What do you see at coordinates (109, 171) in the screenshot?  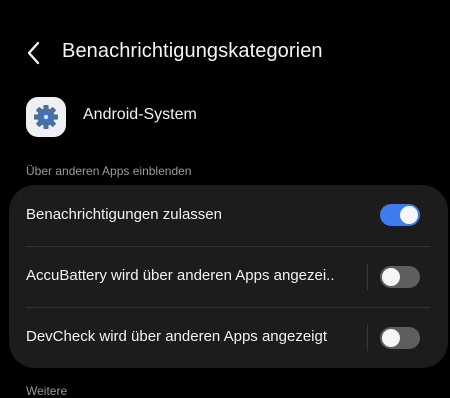 I see `section-header: Über anderen Apps einblenden` at bounding box center [109, 171].